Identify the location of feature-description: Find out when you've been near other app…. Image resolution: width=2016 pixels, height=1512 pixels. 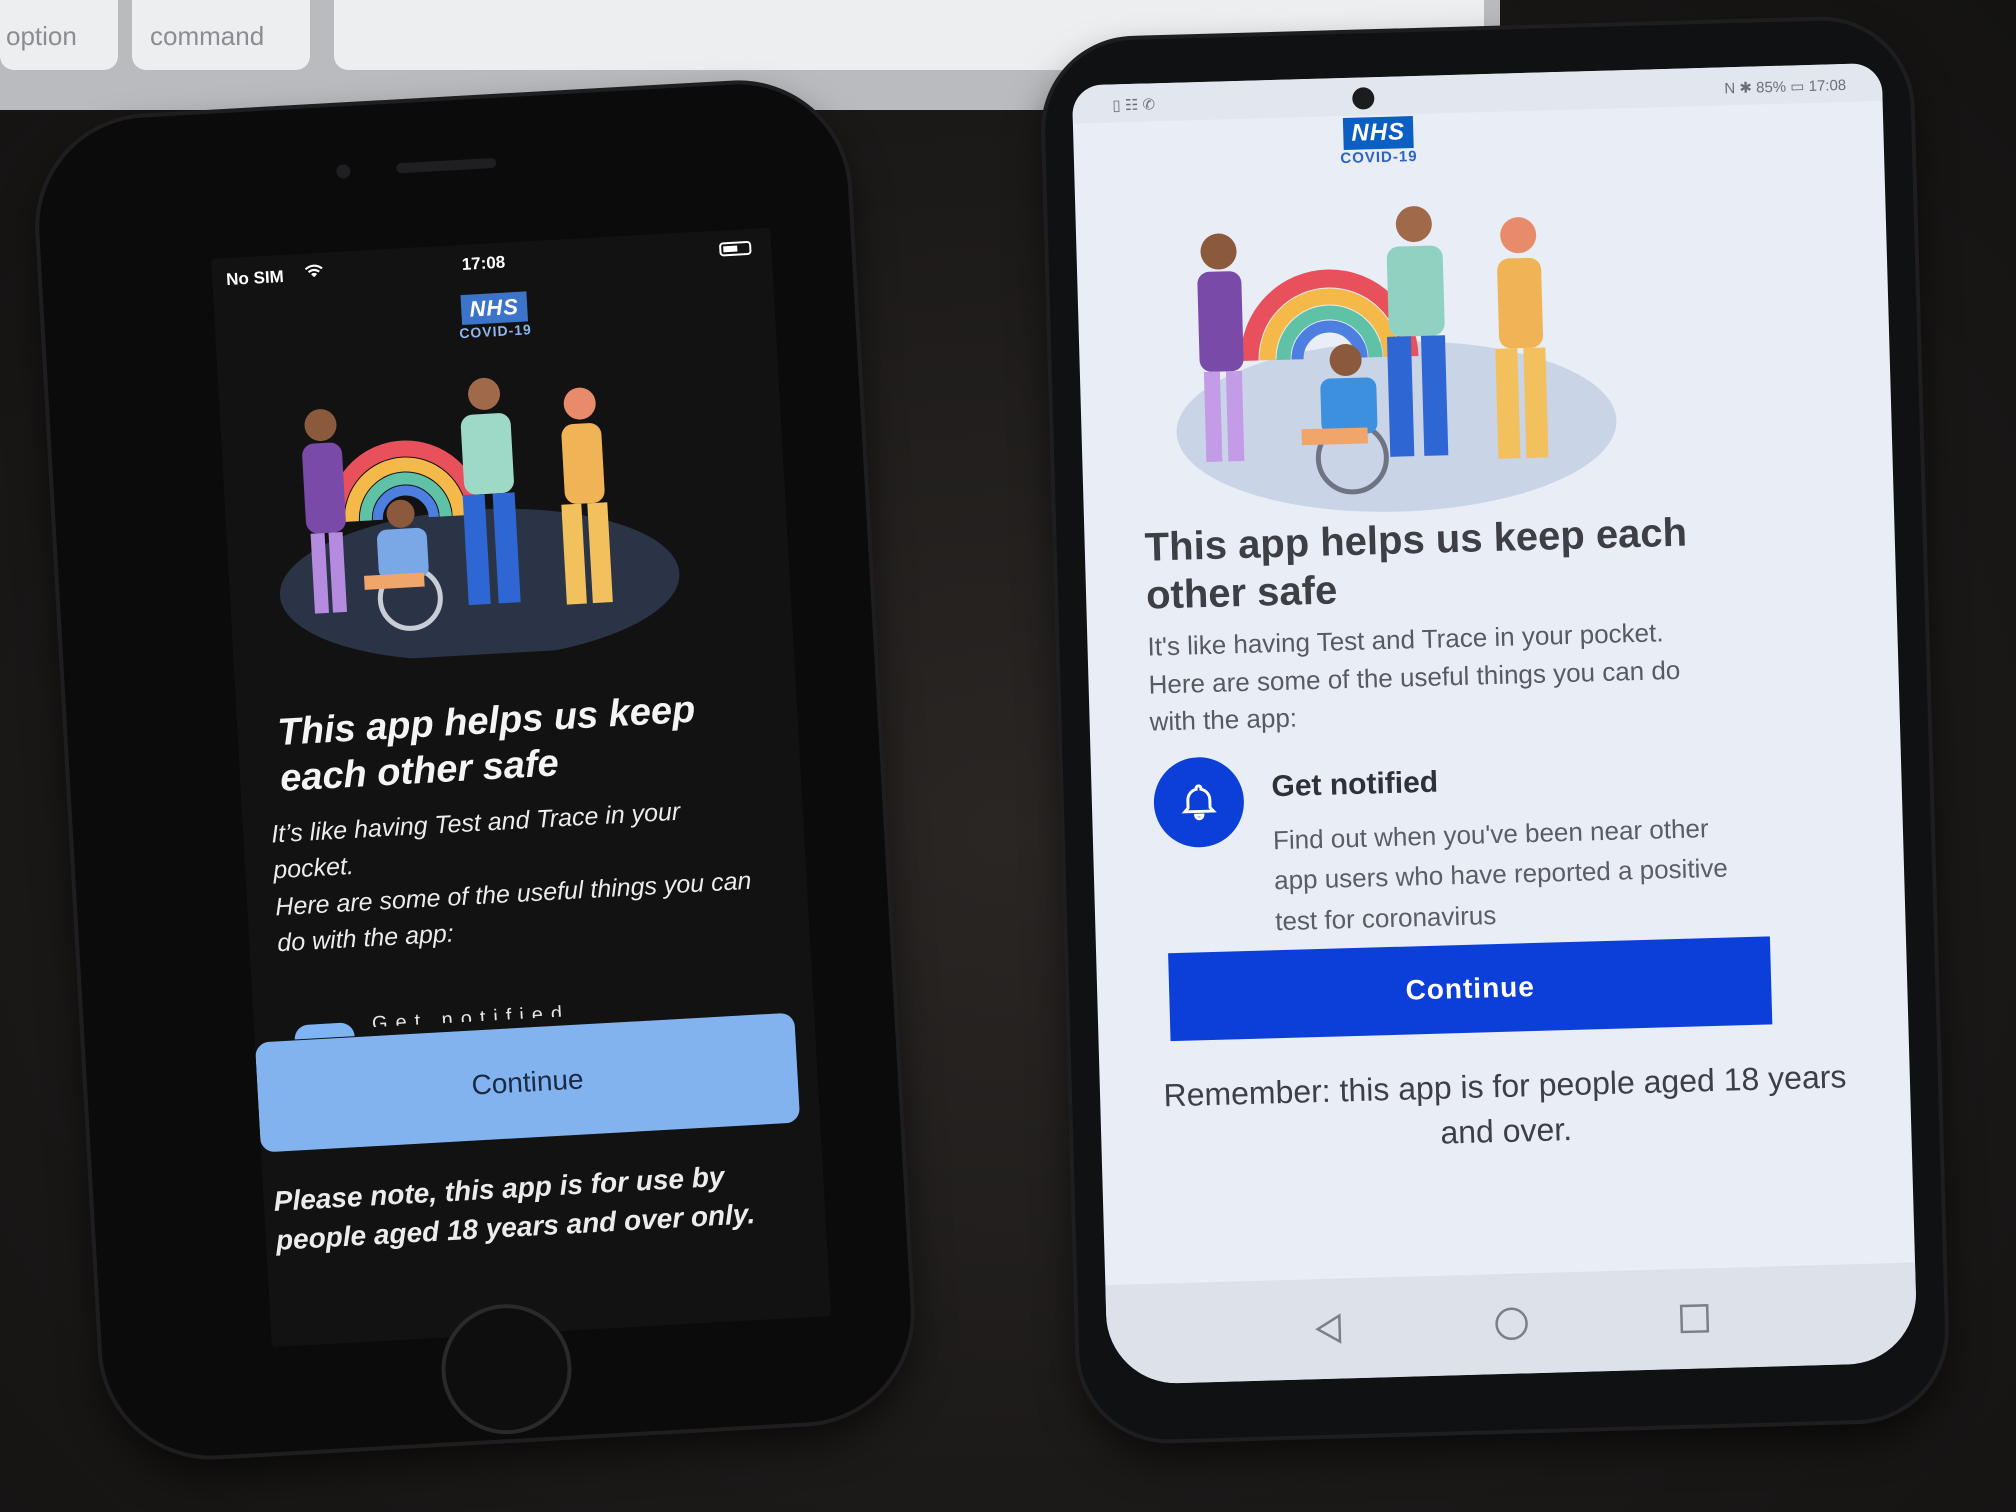
(1500, 874).